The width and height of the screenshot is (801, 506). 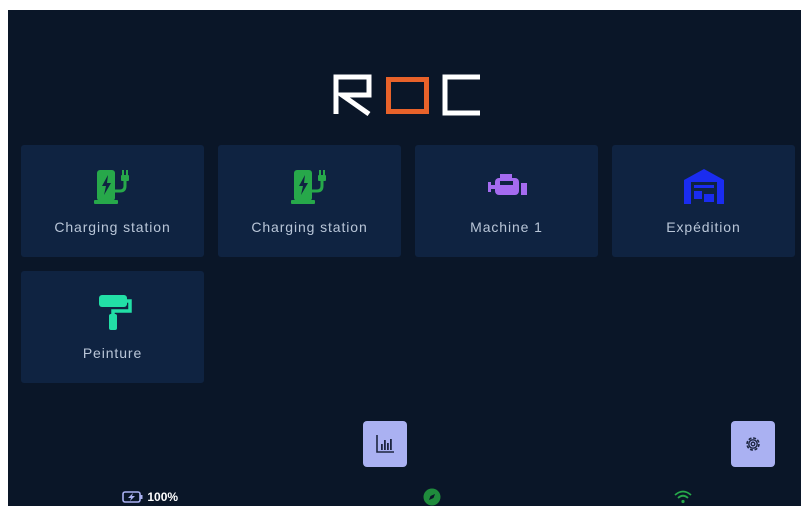 I want to click on compass-icon, so click(x=432, y=497).